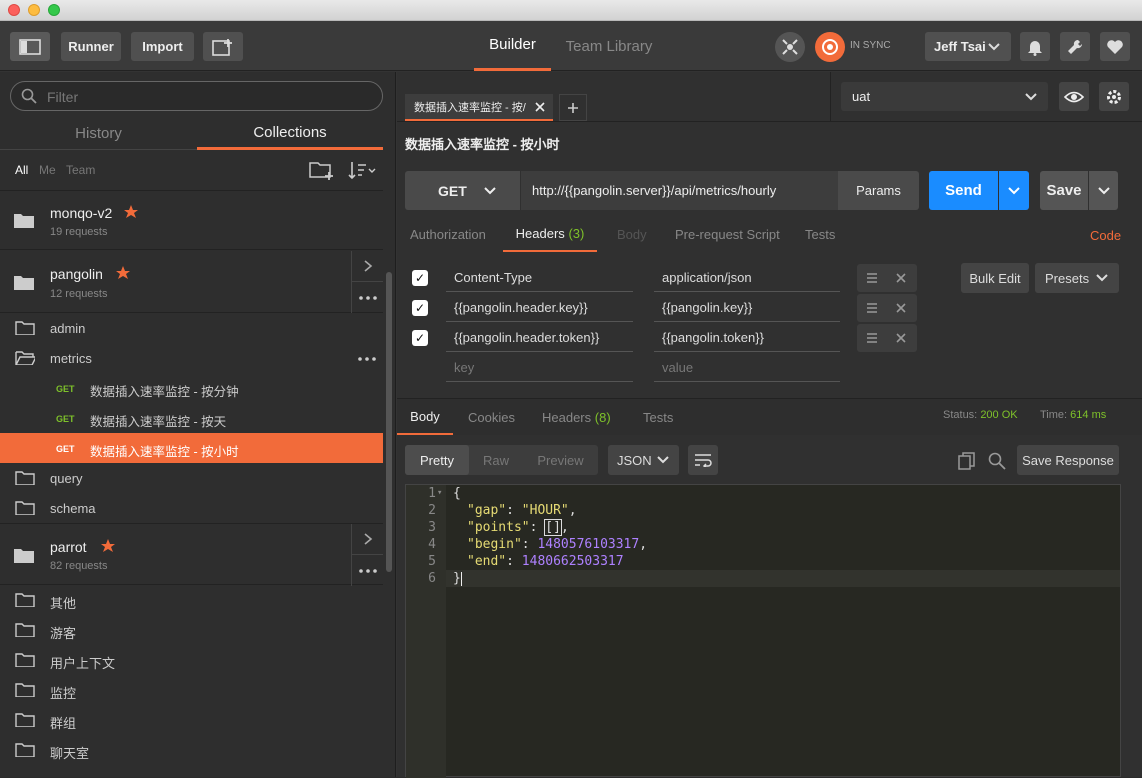 The height and width of the screenshot is (778, 1142). Describe the element at coordinates (362, 170) in the screenshot. I see `sort-icon` at that location.